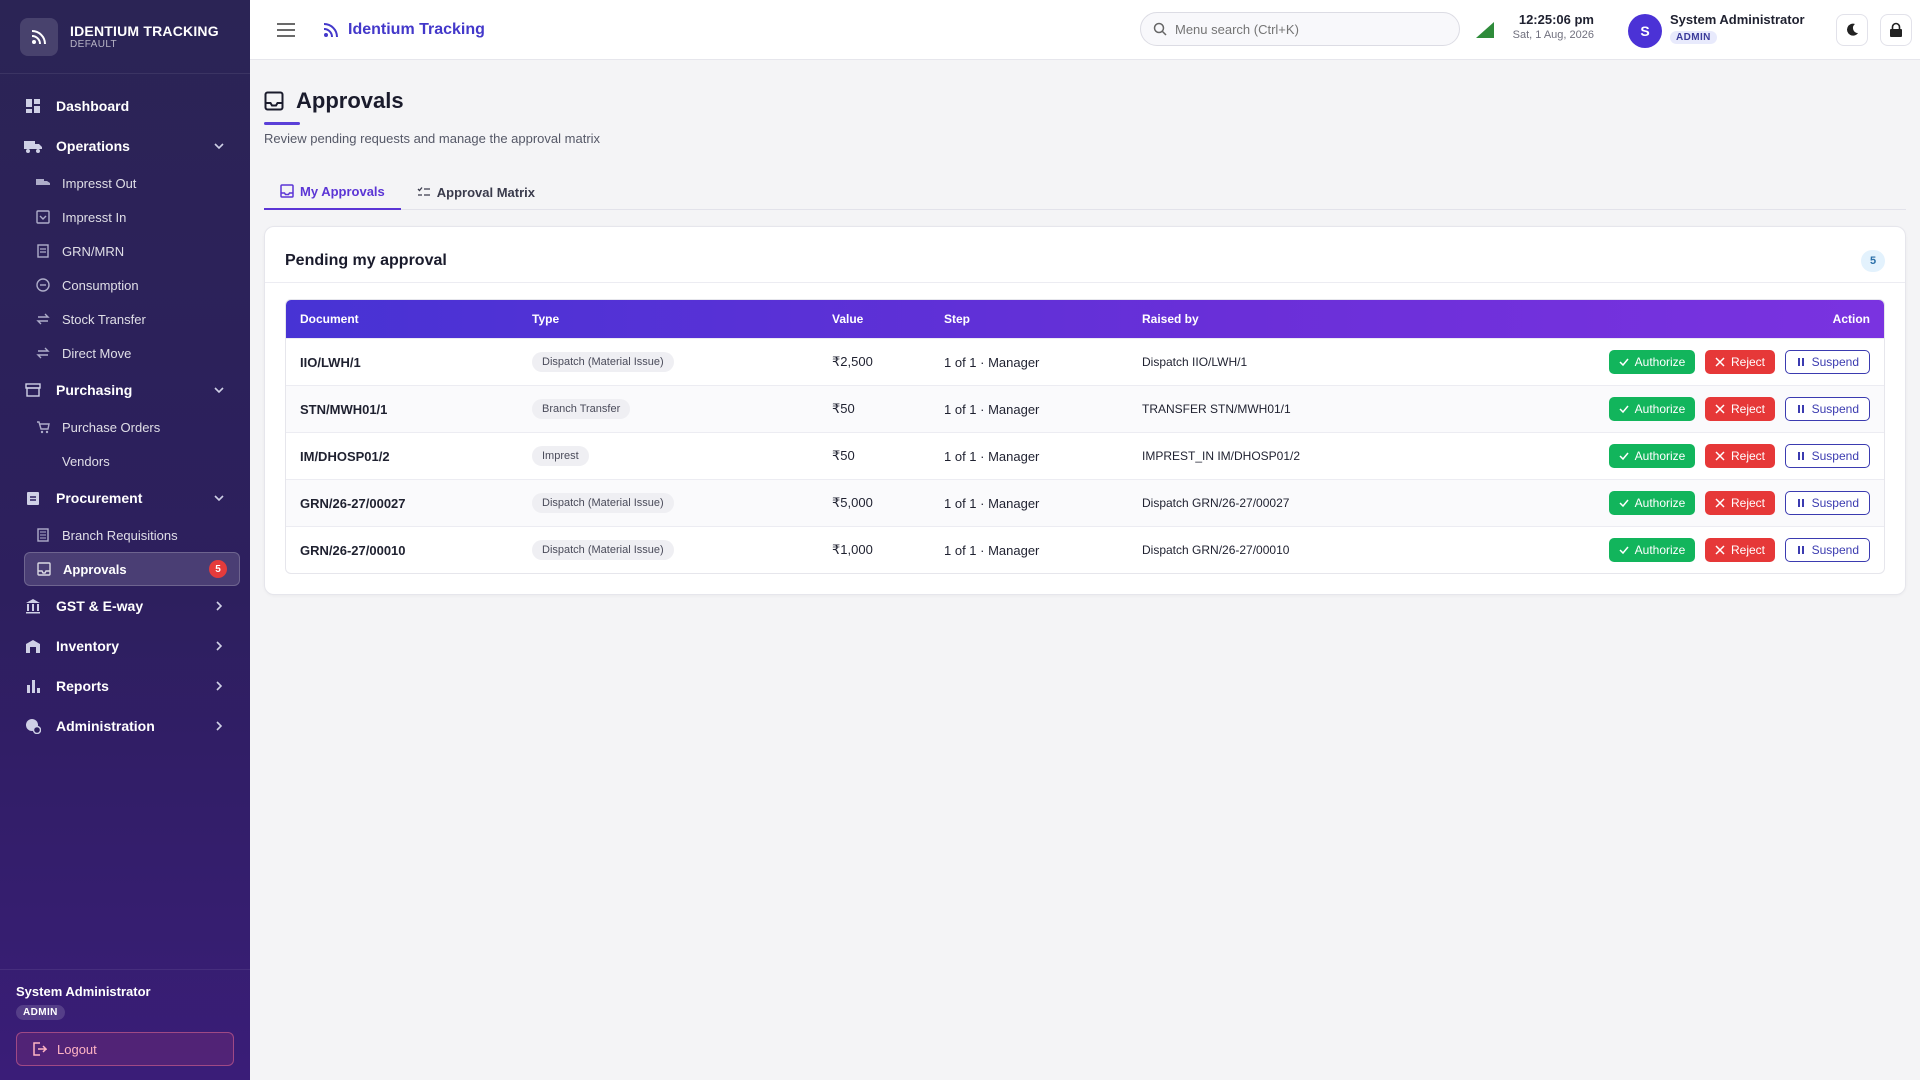 This screenshot has width=1920, height=1080. I want to click on sidebar-item-label: Branch Requisitions, so click(120, 535).